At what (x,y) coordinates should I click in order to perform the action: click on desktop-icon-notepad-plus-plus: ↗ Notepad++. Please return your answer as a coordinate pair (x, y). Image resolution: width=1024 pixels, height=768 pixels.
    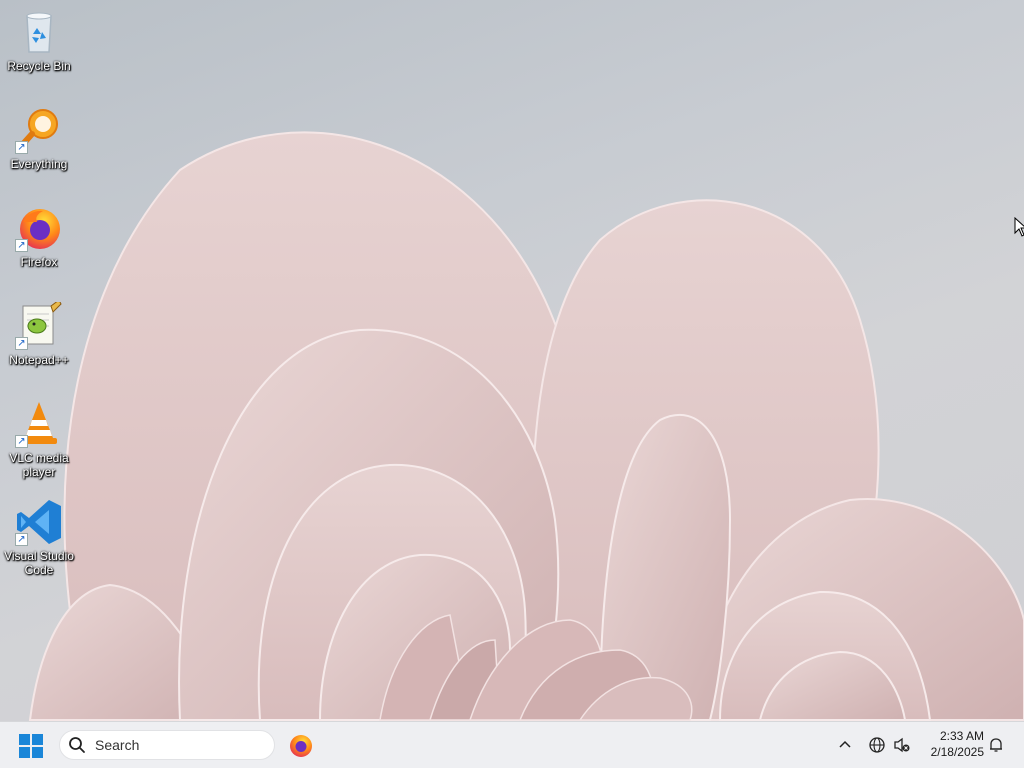
    Looking at the image, I should click on (39, 333).